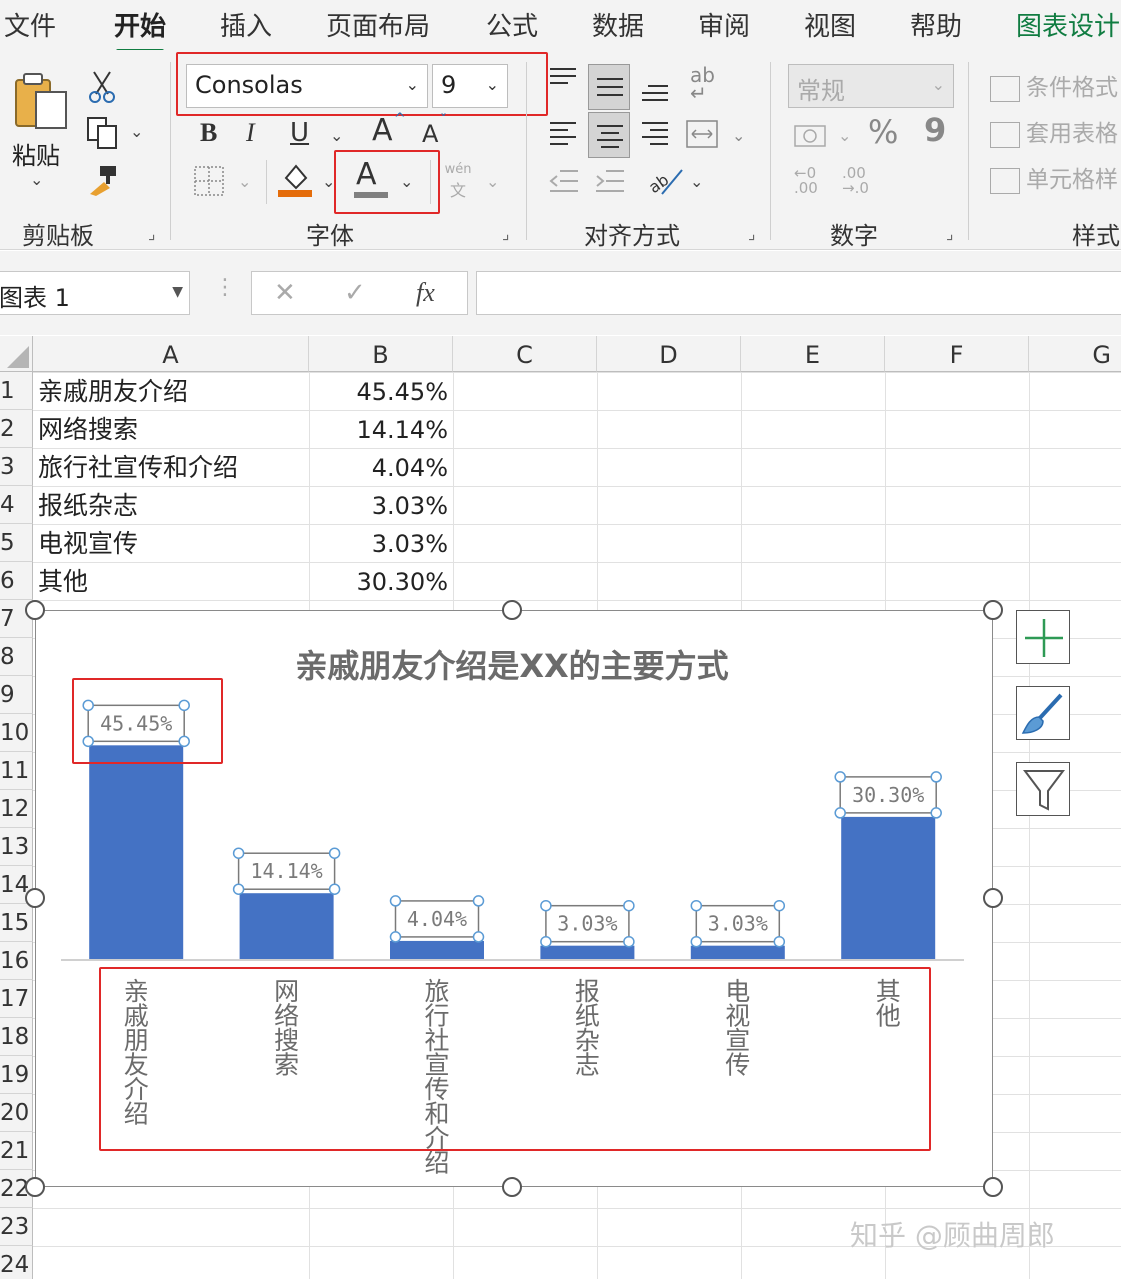 This screenshot has width=1121, height=1279. I want to click on borders-dropdown-icon: ⌄, so click(244, 181).